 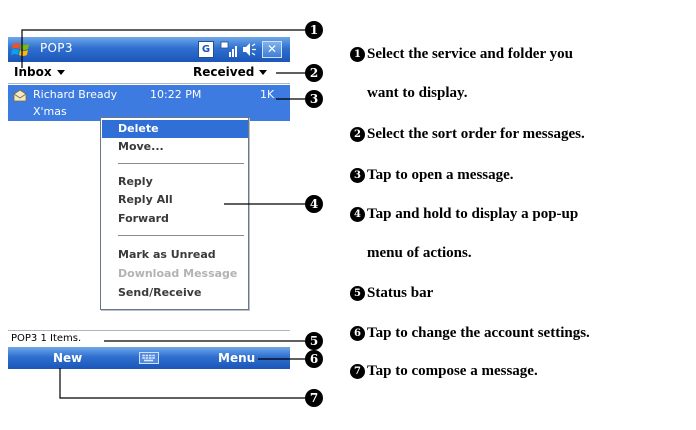 I want to click on callout-badge-5: 5, so click(x=314, y=341).